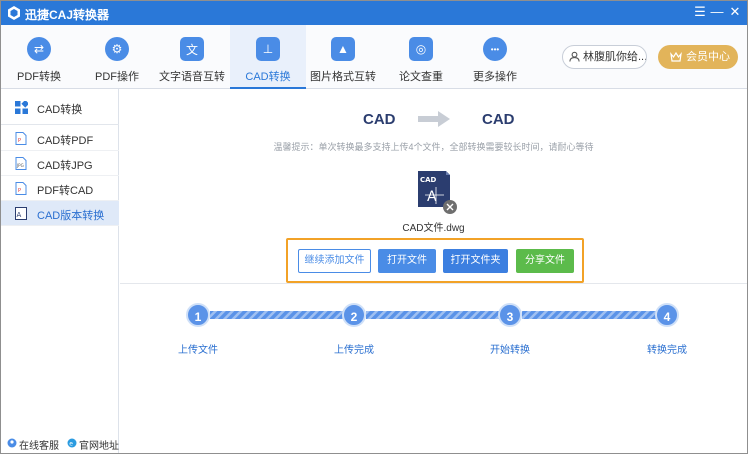 The image size is (748, 454). I want to click on sidebar-title: CAD转换, so click(60, 110).